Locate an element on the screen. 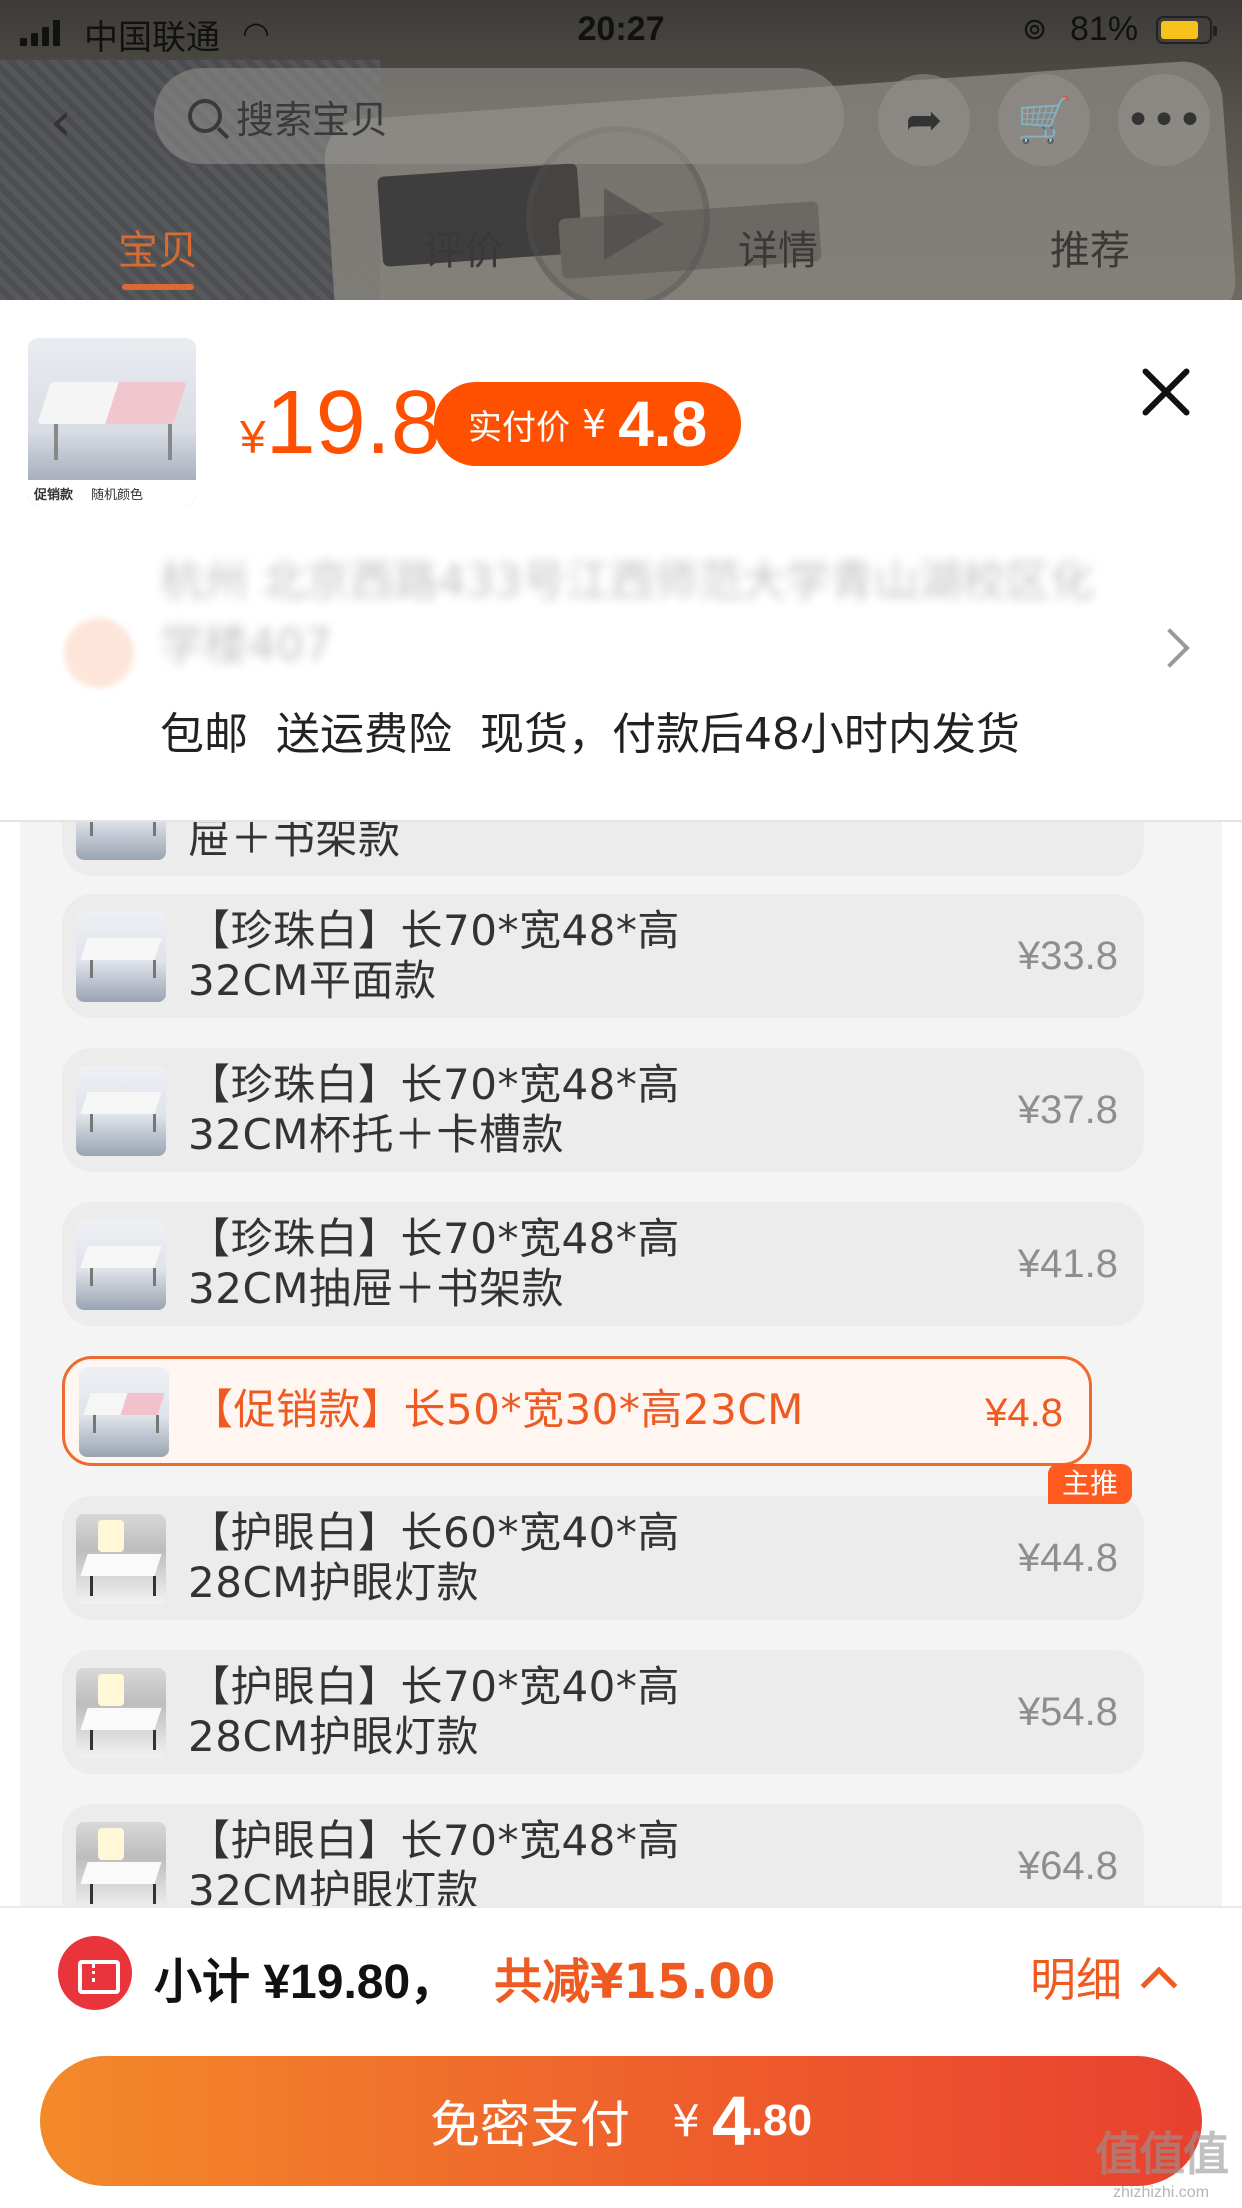 The image size is (1242, 2208). subtotal-value: ¥19.80， is located at coordinates (361, 1982).